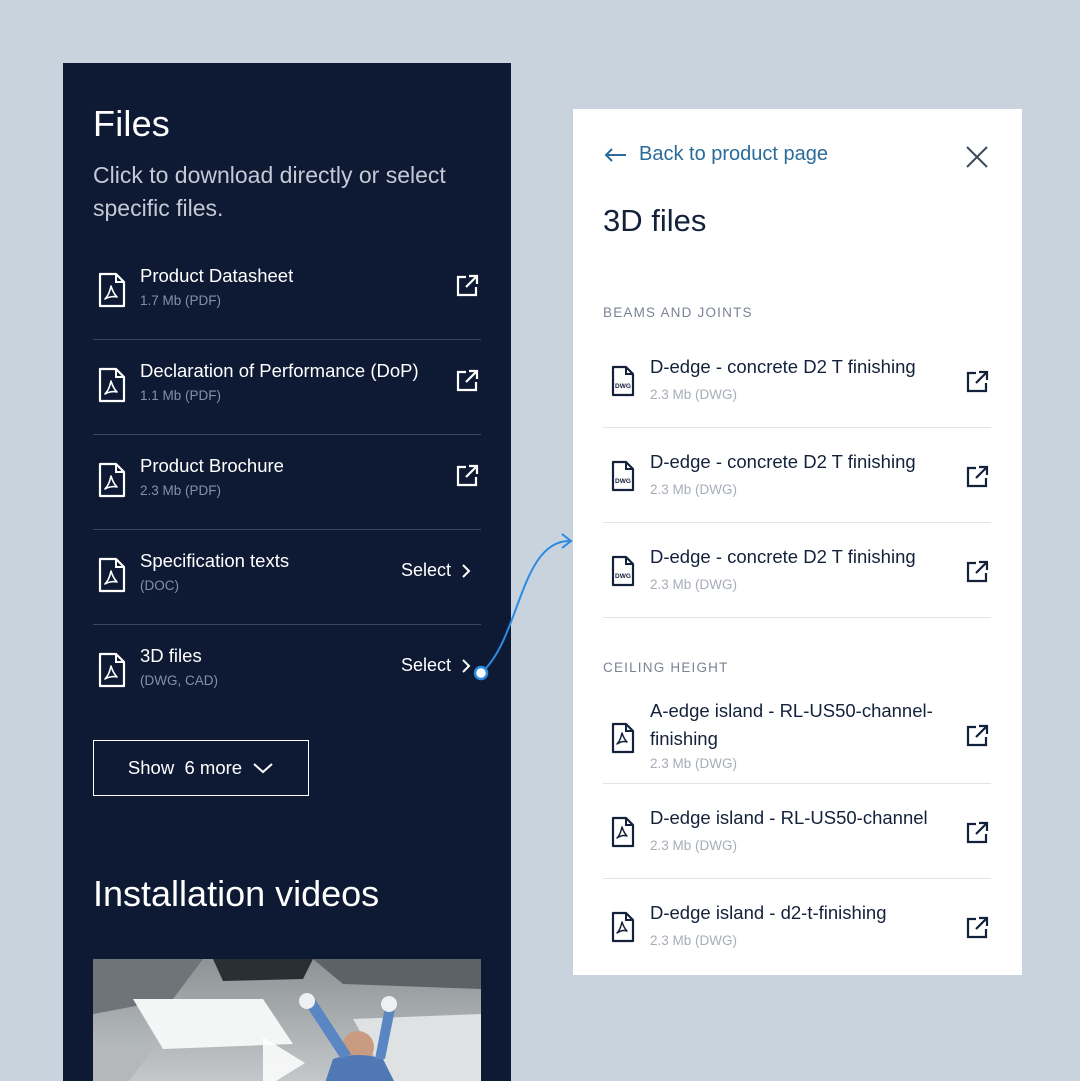 The image size is (1080, 1081). Describe the element at coordinates (655, 220) in the screenshot. I see `drawer-title: 3D files` at that location.